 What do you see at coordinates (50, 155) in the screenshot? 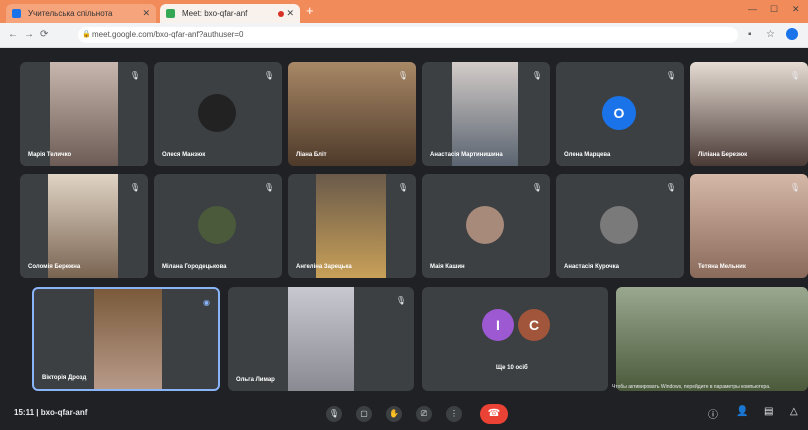
I see `participant-name: Марія Теличко` at bounding box center [50, 155].